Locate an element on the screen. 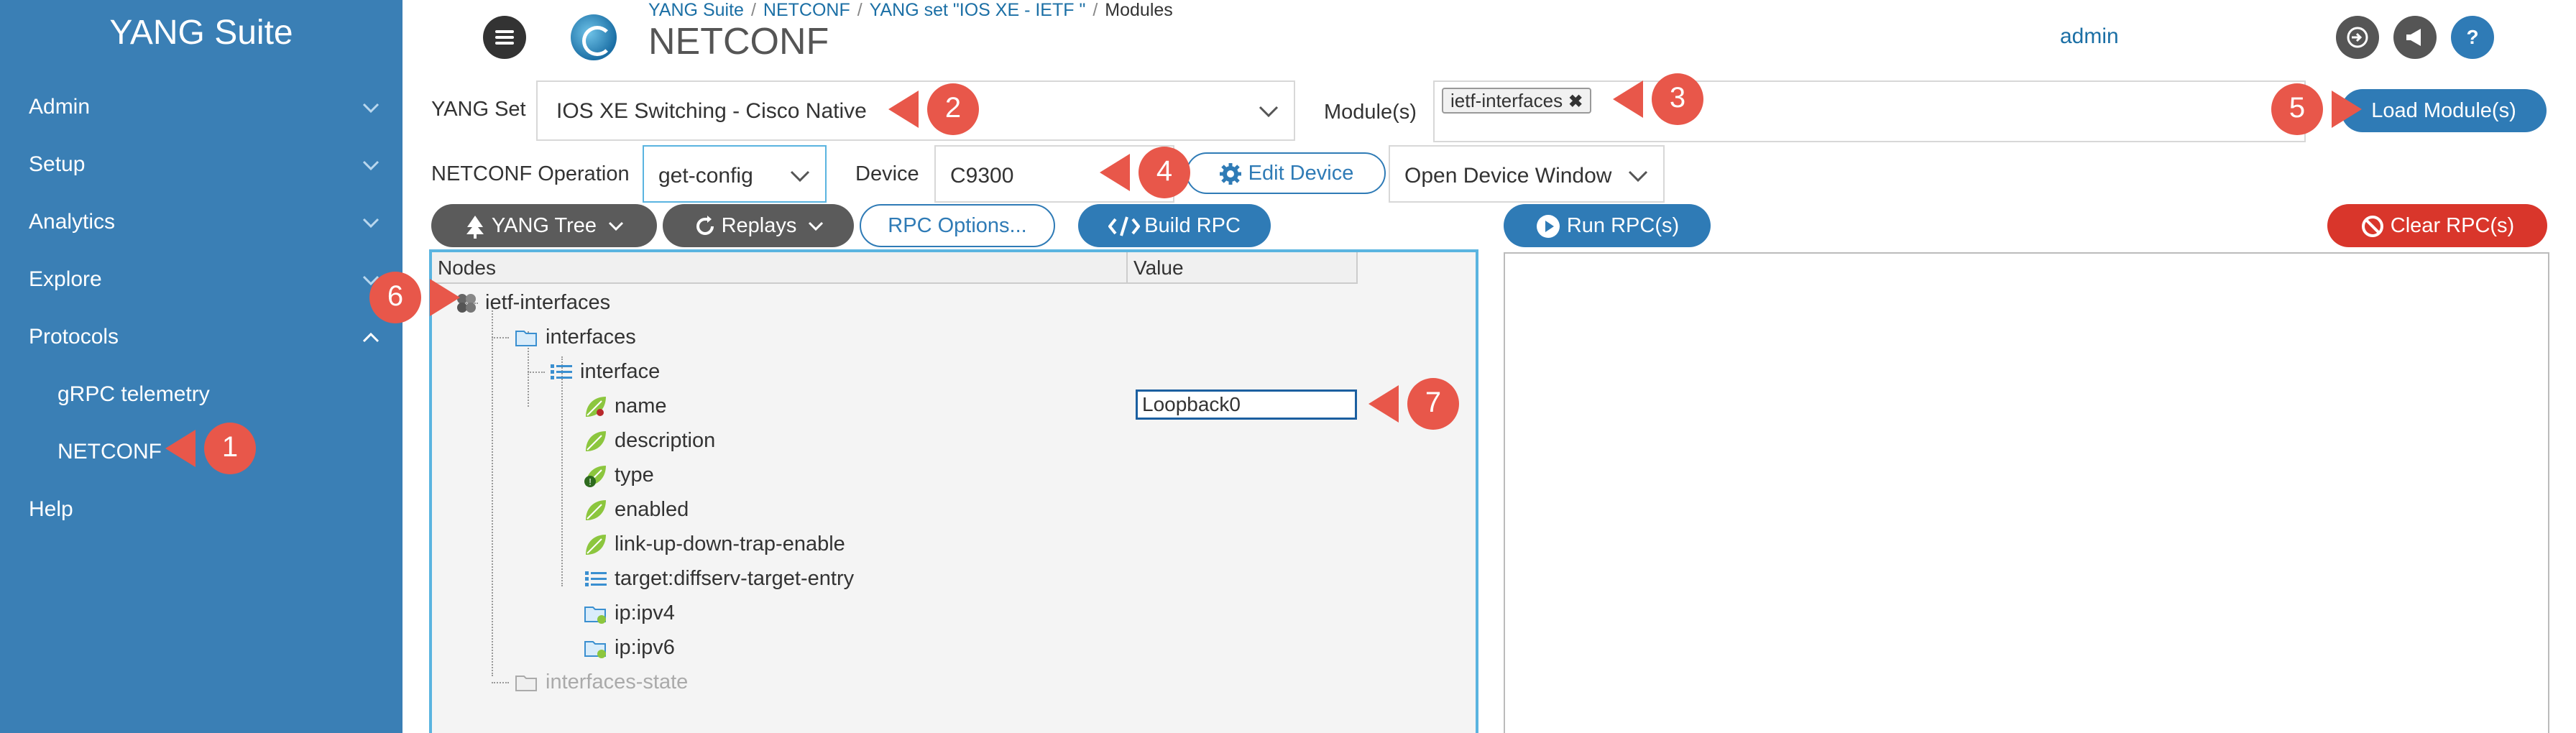 The image size is (2576, 733). sidebar-item-grpc-telemetry: gRPC telemetry is located at coordinates (201, 393).